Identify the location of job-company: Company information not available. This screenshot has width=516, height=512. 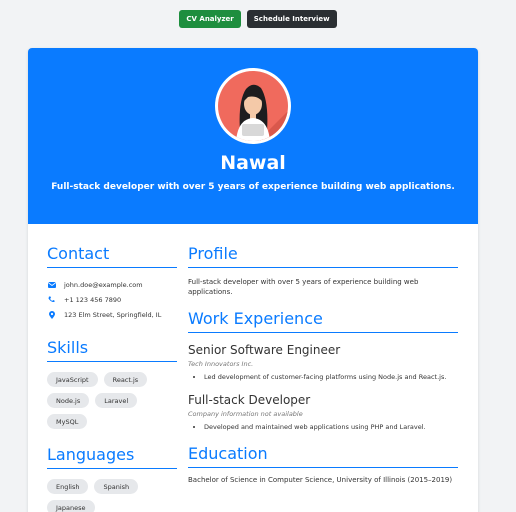
(245, 413).